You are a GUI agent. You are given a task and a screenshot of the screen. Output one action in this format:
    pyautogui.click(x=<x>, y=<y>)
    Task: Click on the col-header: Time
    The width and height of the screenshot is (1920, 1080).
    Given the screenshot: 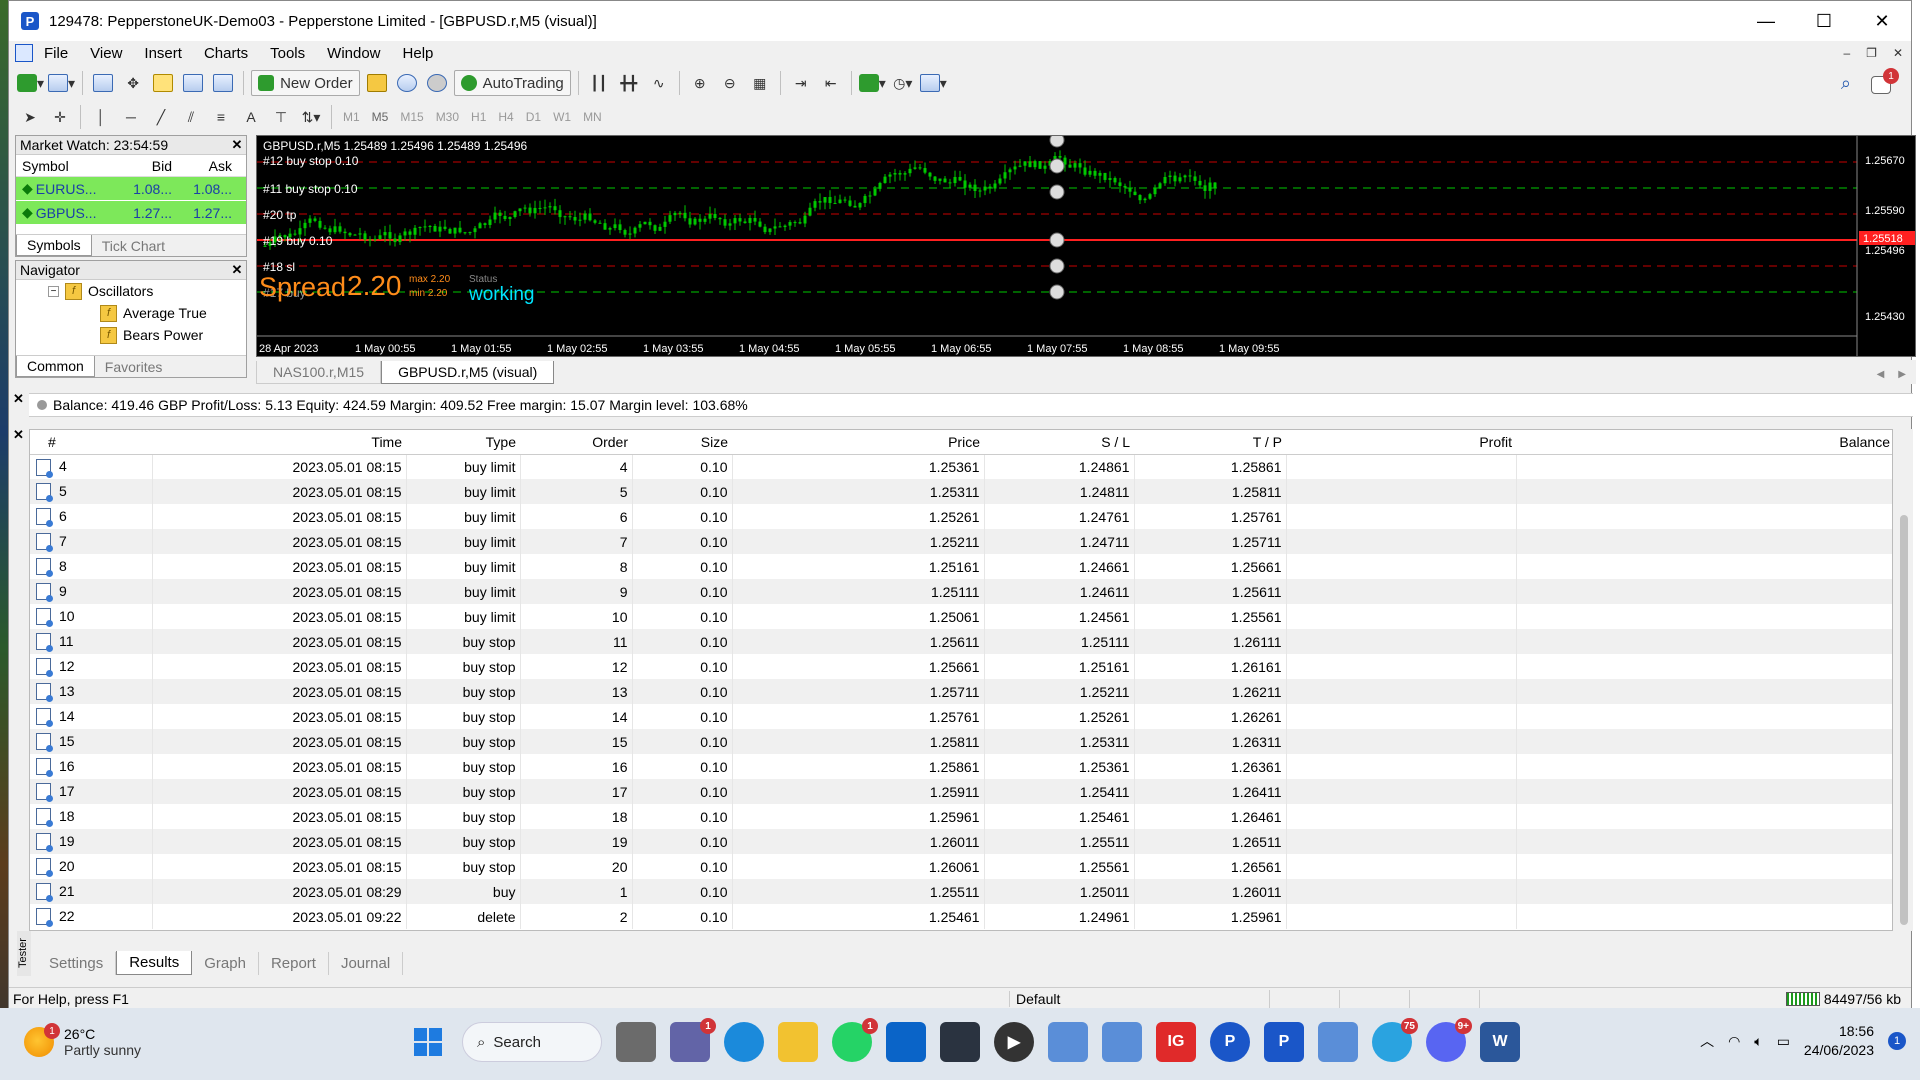 What is the action you would take?
    pyautogui.click(x=279, y=442)
    